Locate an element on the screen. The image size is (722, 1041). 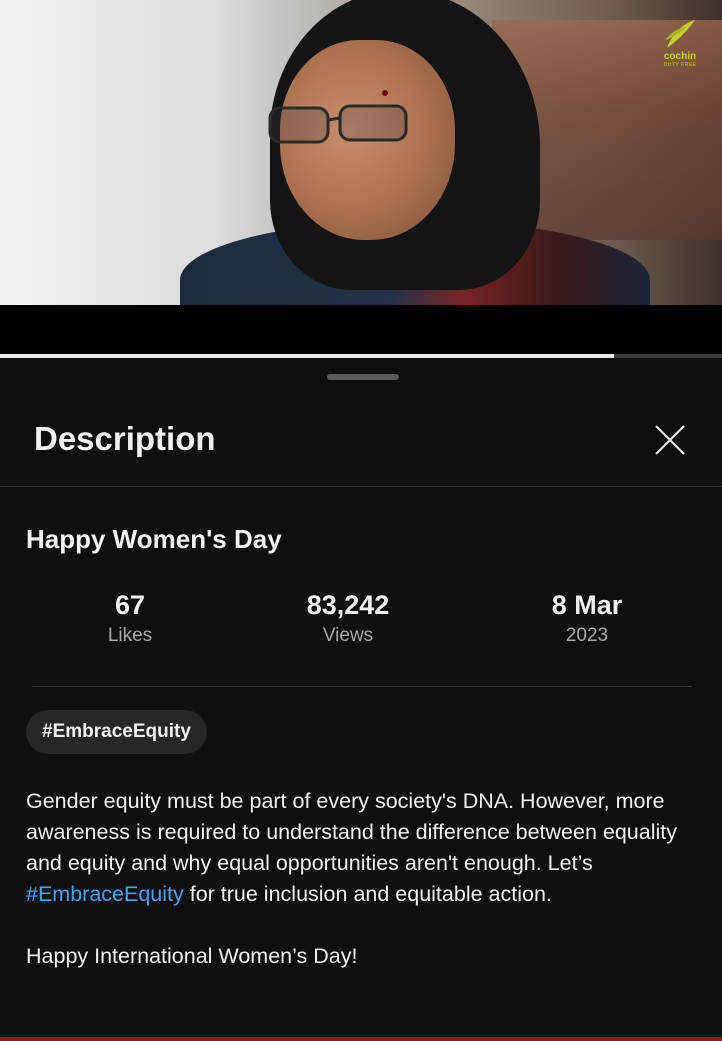
sheet-drag-handle is located at coordinates (363, 377).